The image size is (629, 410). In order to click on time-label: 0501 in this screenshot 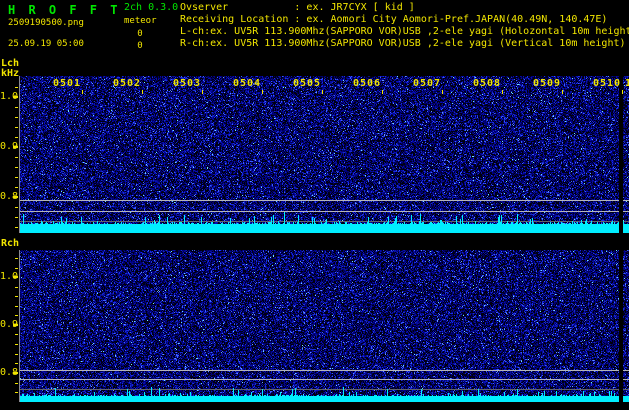, I will do `click(67, 83)`.